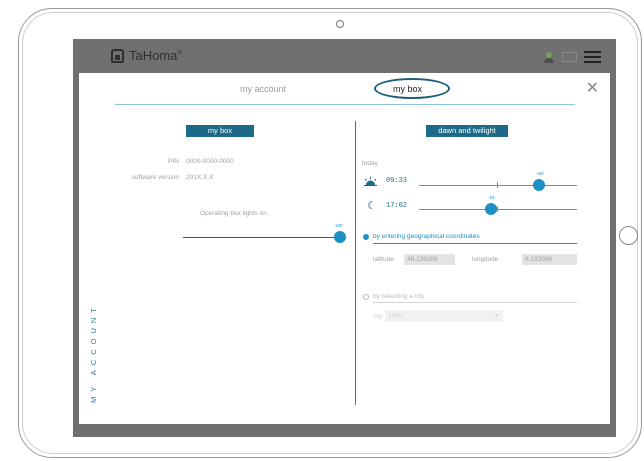  Describe the element at coordinates (155, 177) in the screenshot. I see `software-version-label: software version` at that location.